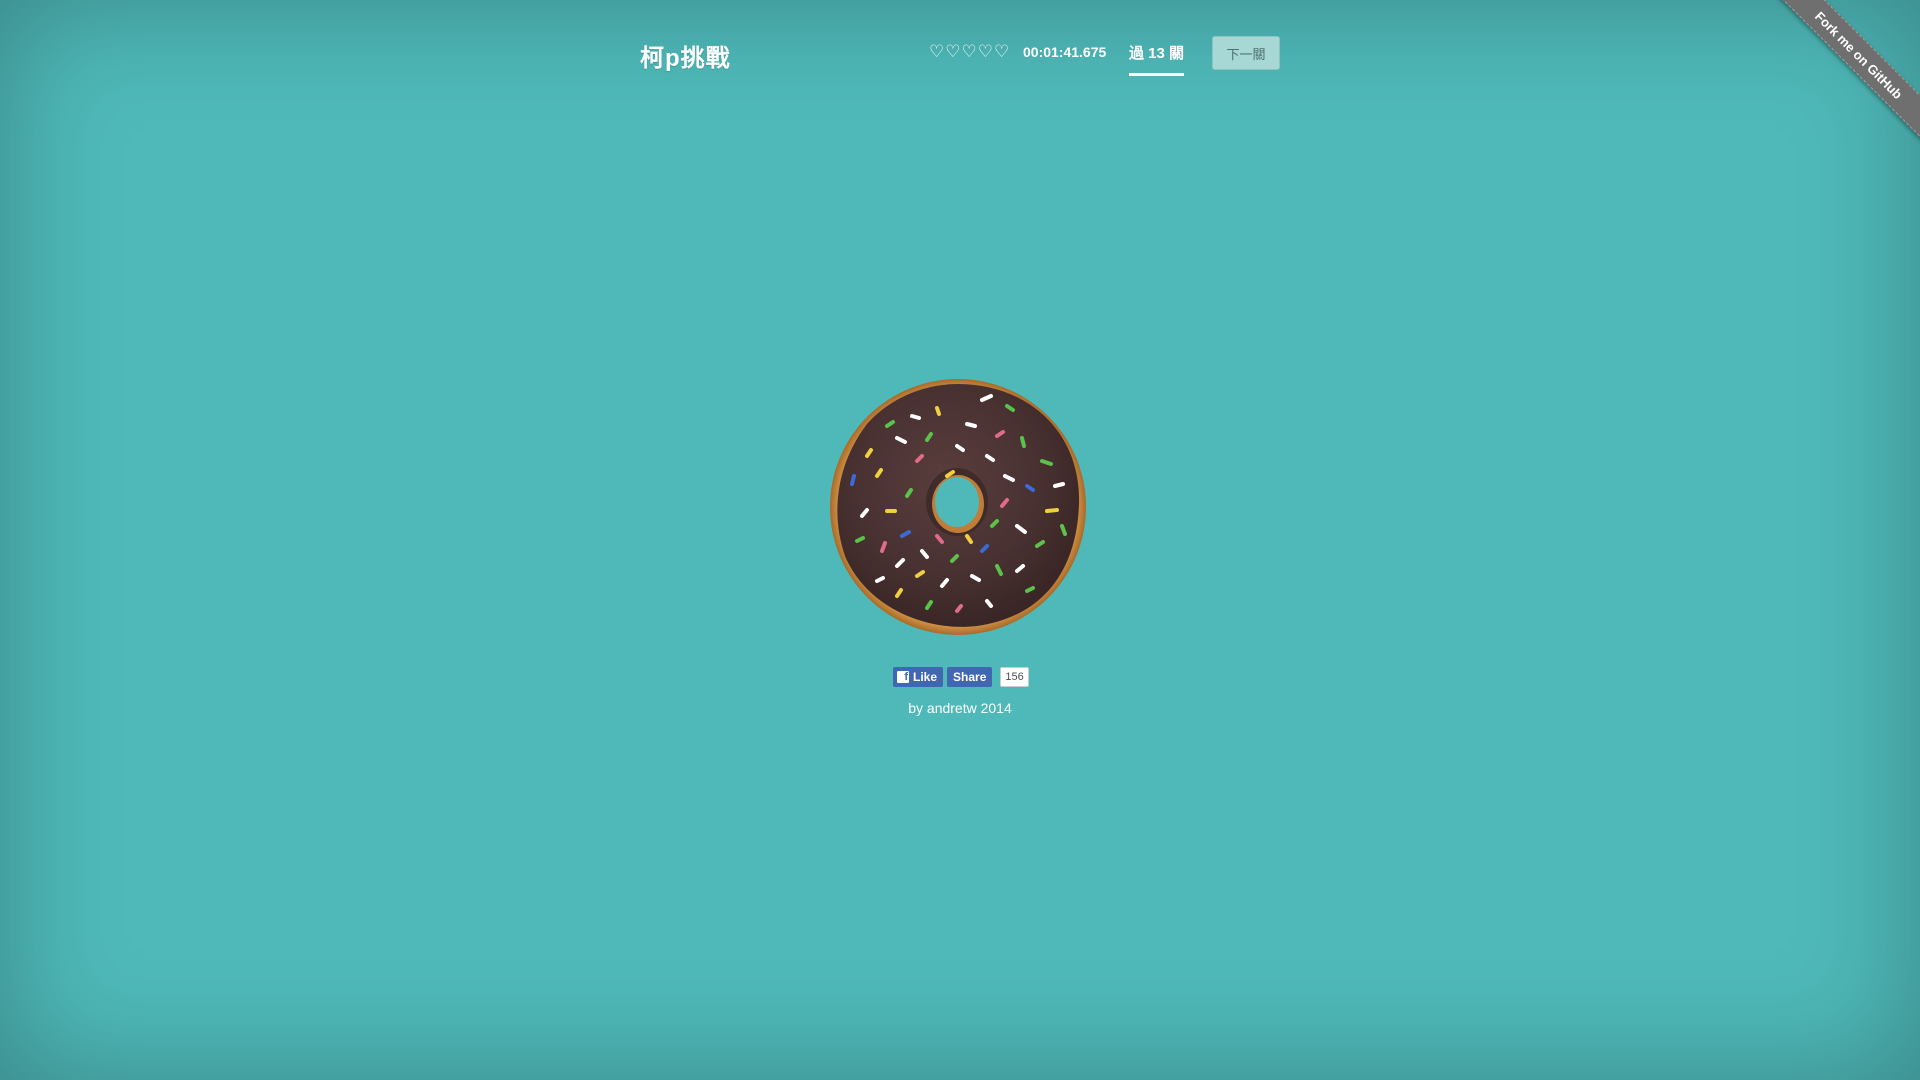  I want to click on github-ribbon-band: Fork me on GitHub, so click(1845, 73).